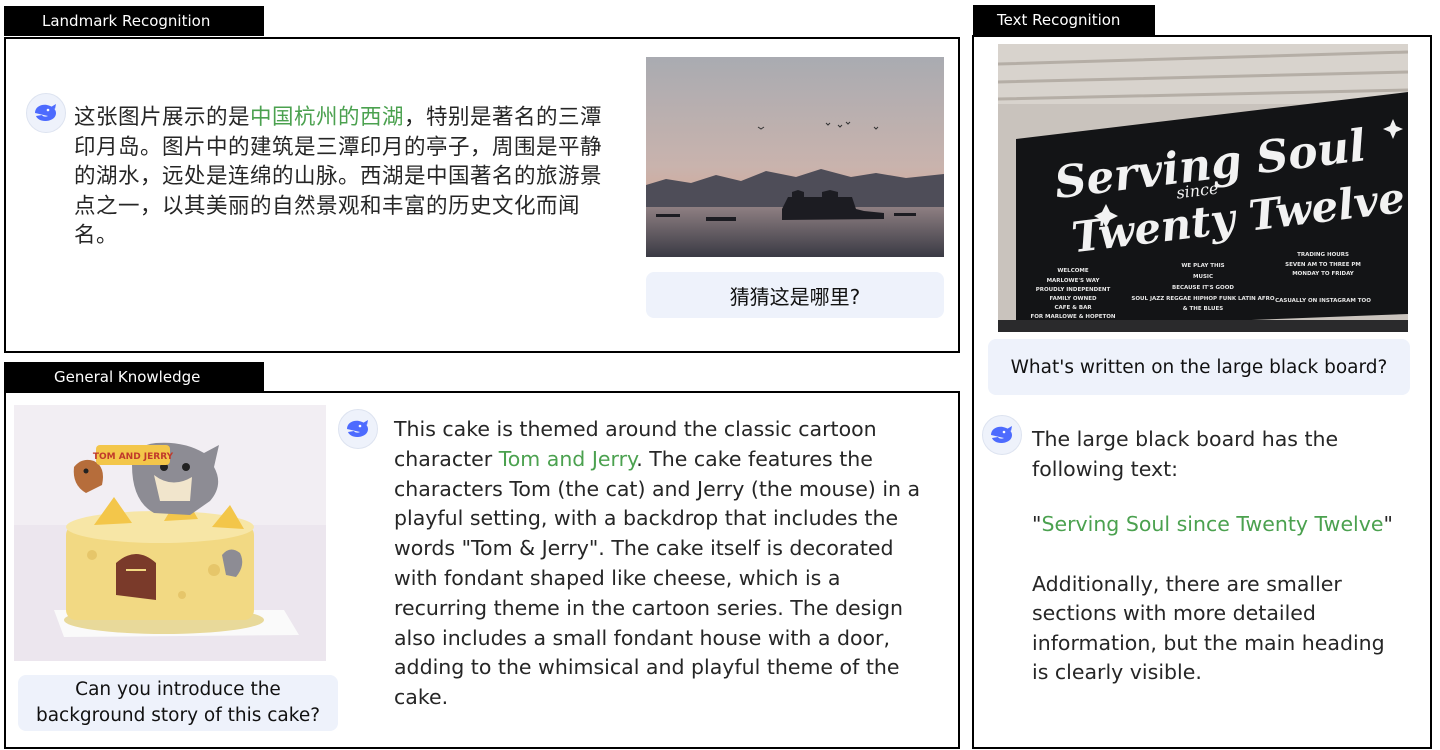 The image size is (1440, 750). I want to click on text-answer-quote: "Serving Soul since Twenty Twelve", so click(1222, 525).